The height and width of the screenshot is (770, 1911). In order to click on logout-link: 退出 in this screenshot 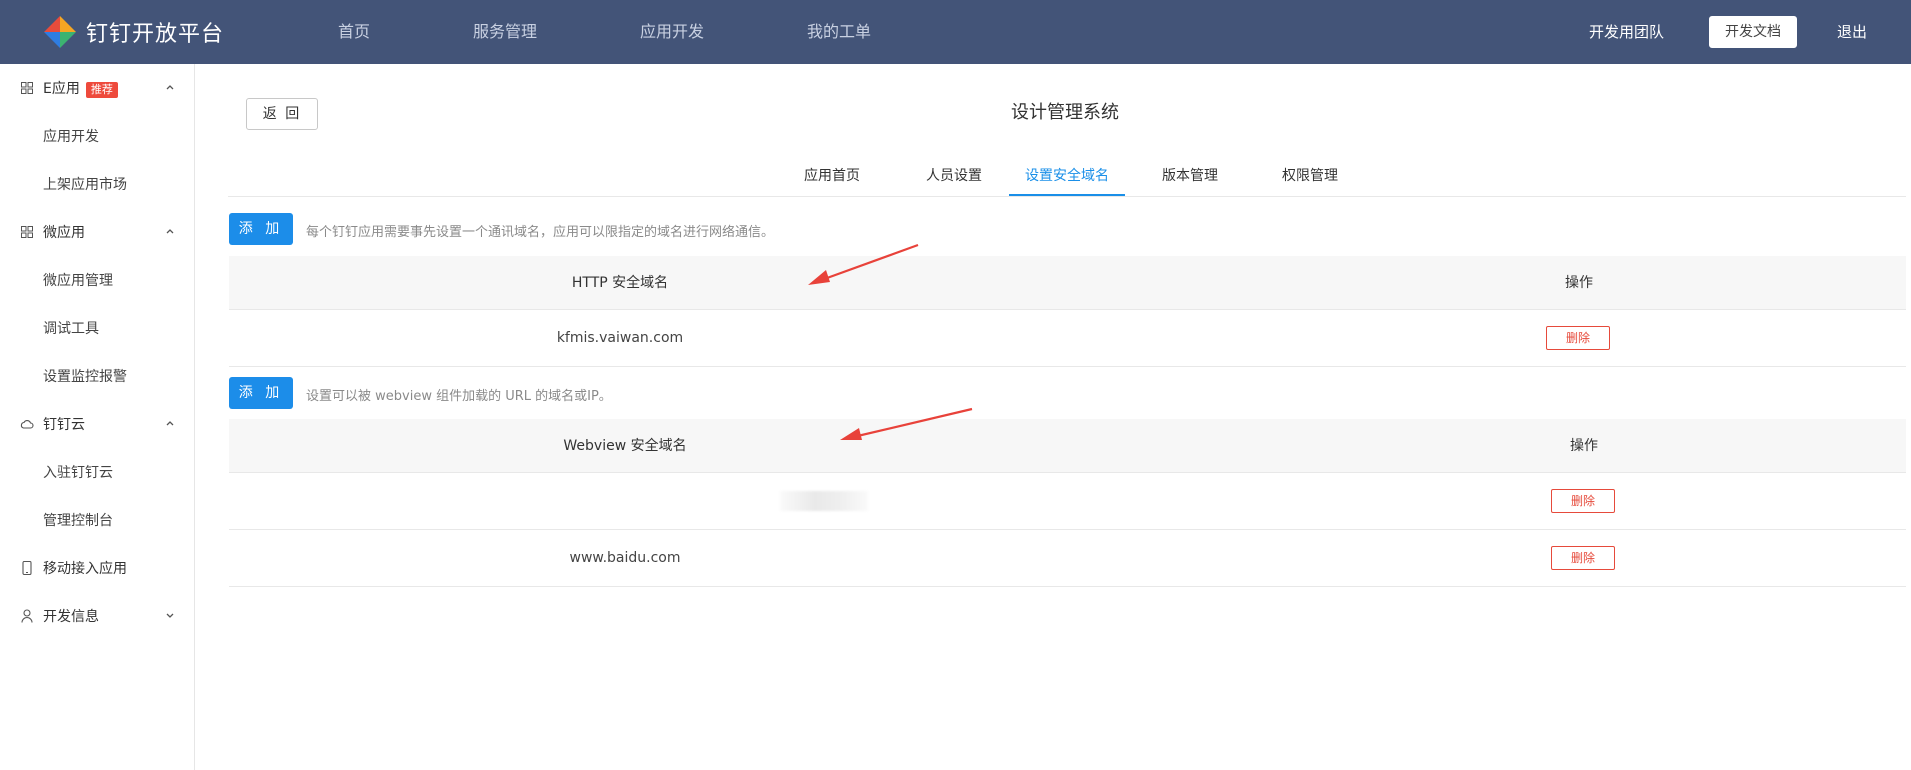, I will do `click(1852, 32)`.